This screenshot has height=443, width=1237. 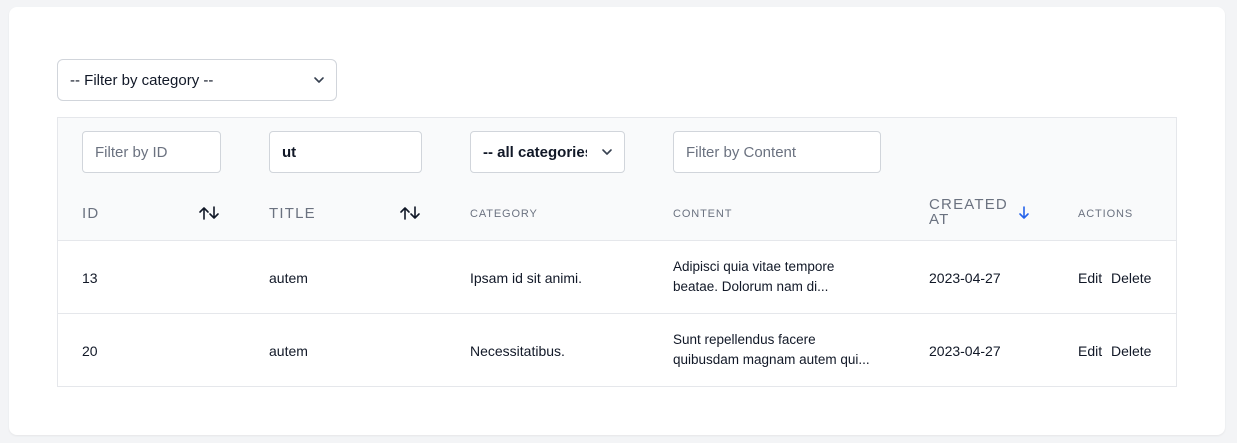 I want to click on arrow-down-icon, so click(x=1024, y=213).